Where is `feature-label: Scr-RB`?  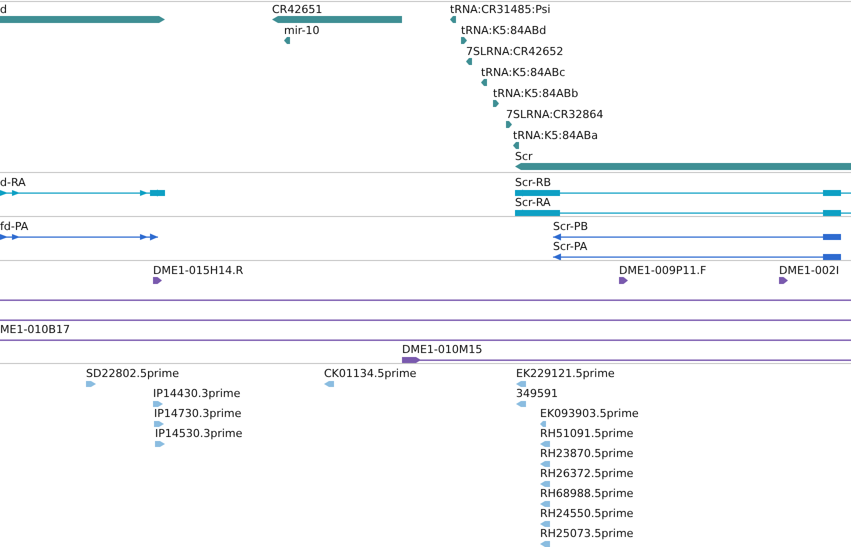 feature-label: Scr-RB is located at coordinates (533, 182).